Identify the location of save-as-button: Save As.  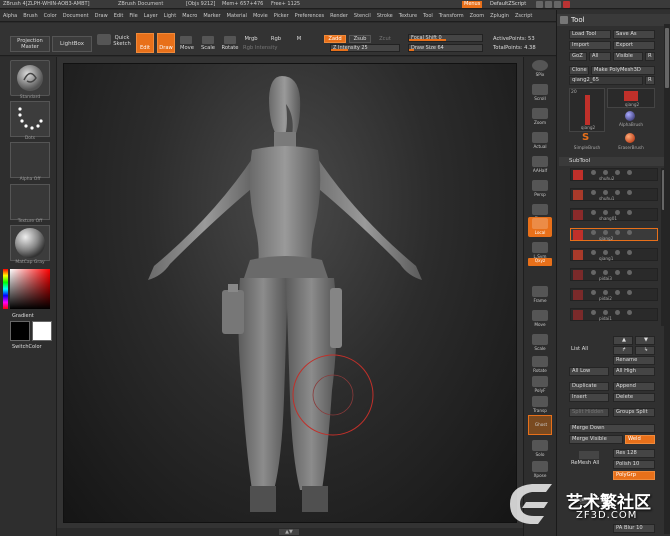
(634, 34).